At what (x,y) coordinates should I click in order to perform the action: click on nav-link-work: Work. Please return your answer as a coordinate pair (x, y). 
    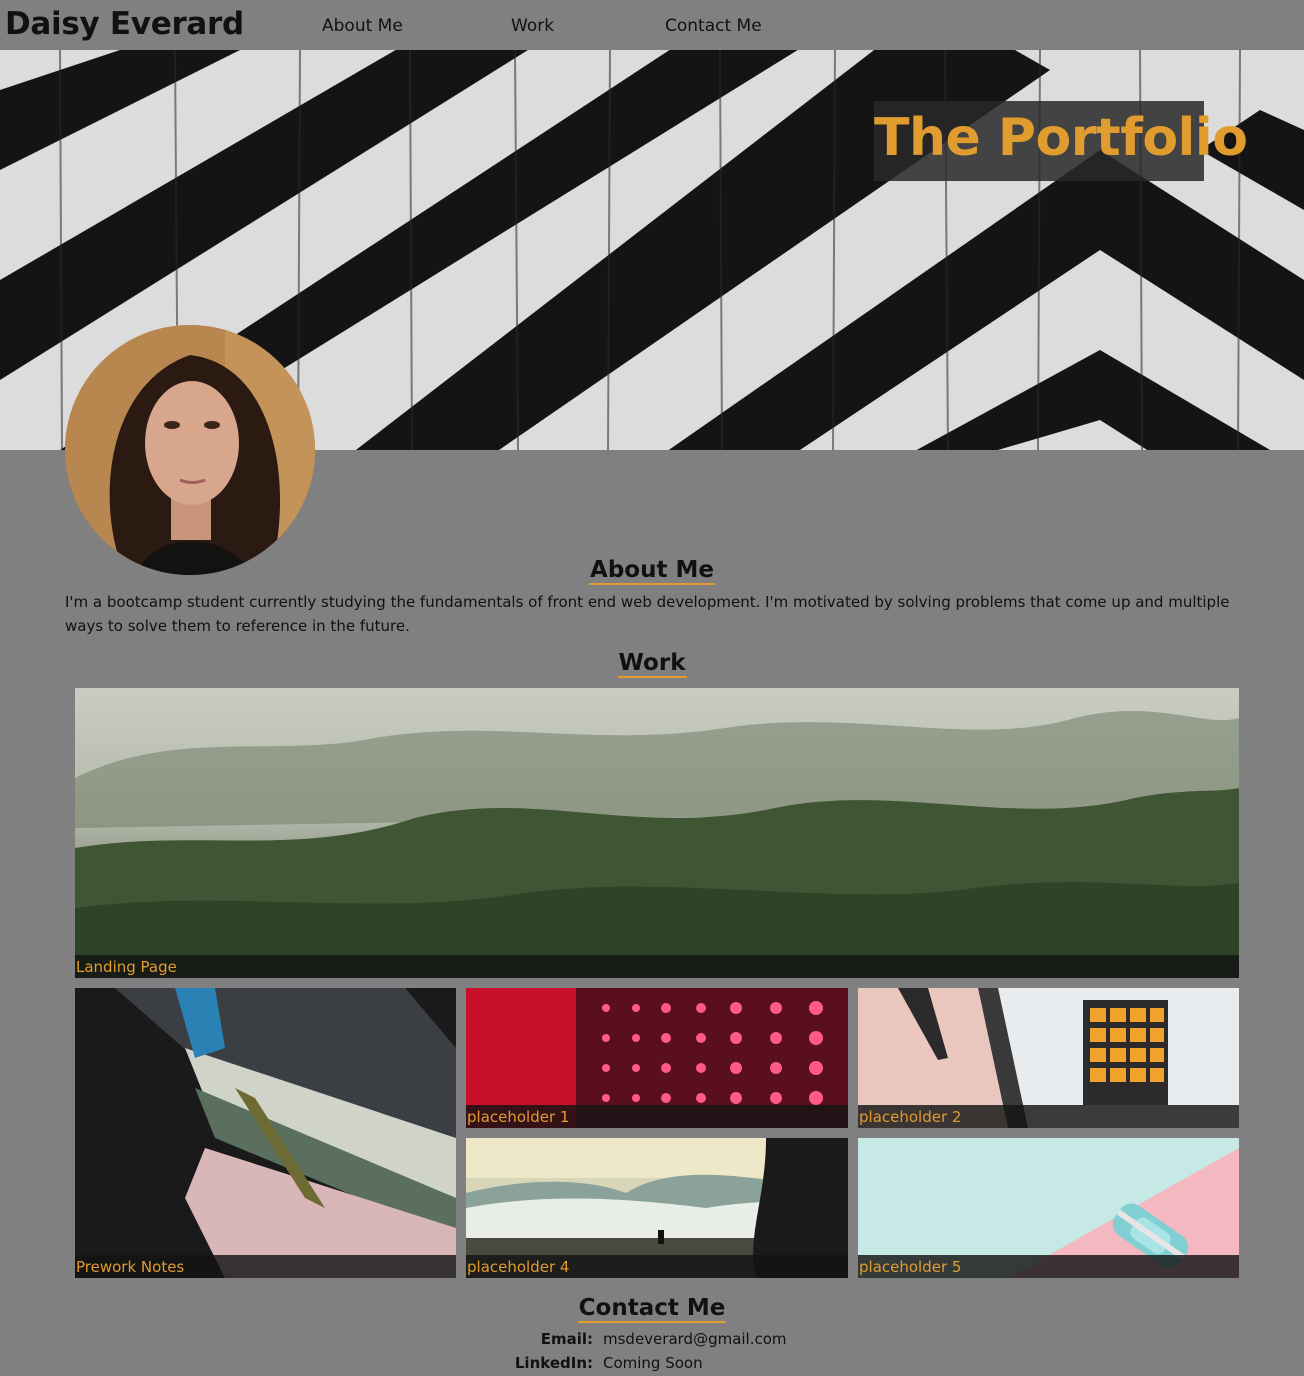
    Looking at the image, I should click on (532, 26).